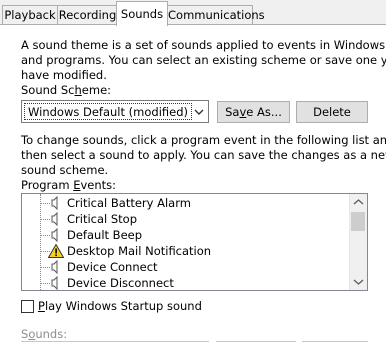 The image size is (386, 354). Describe the element at coordinates (66, 90) in the screenshot. I see `sound-scheme-label: Sound Scheme:` at that location.